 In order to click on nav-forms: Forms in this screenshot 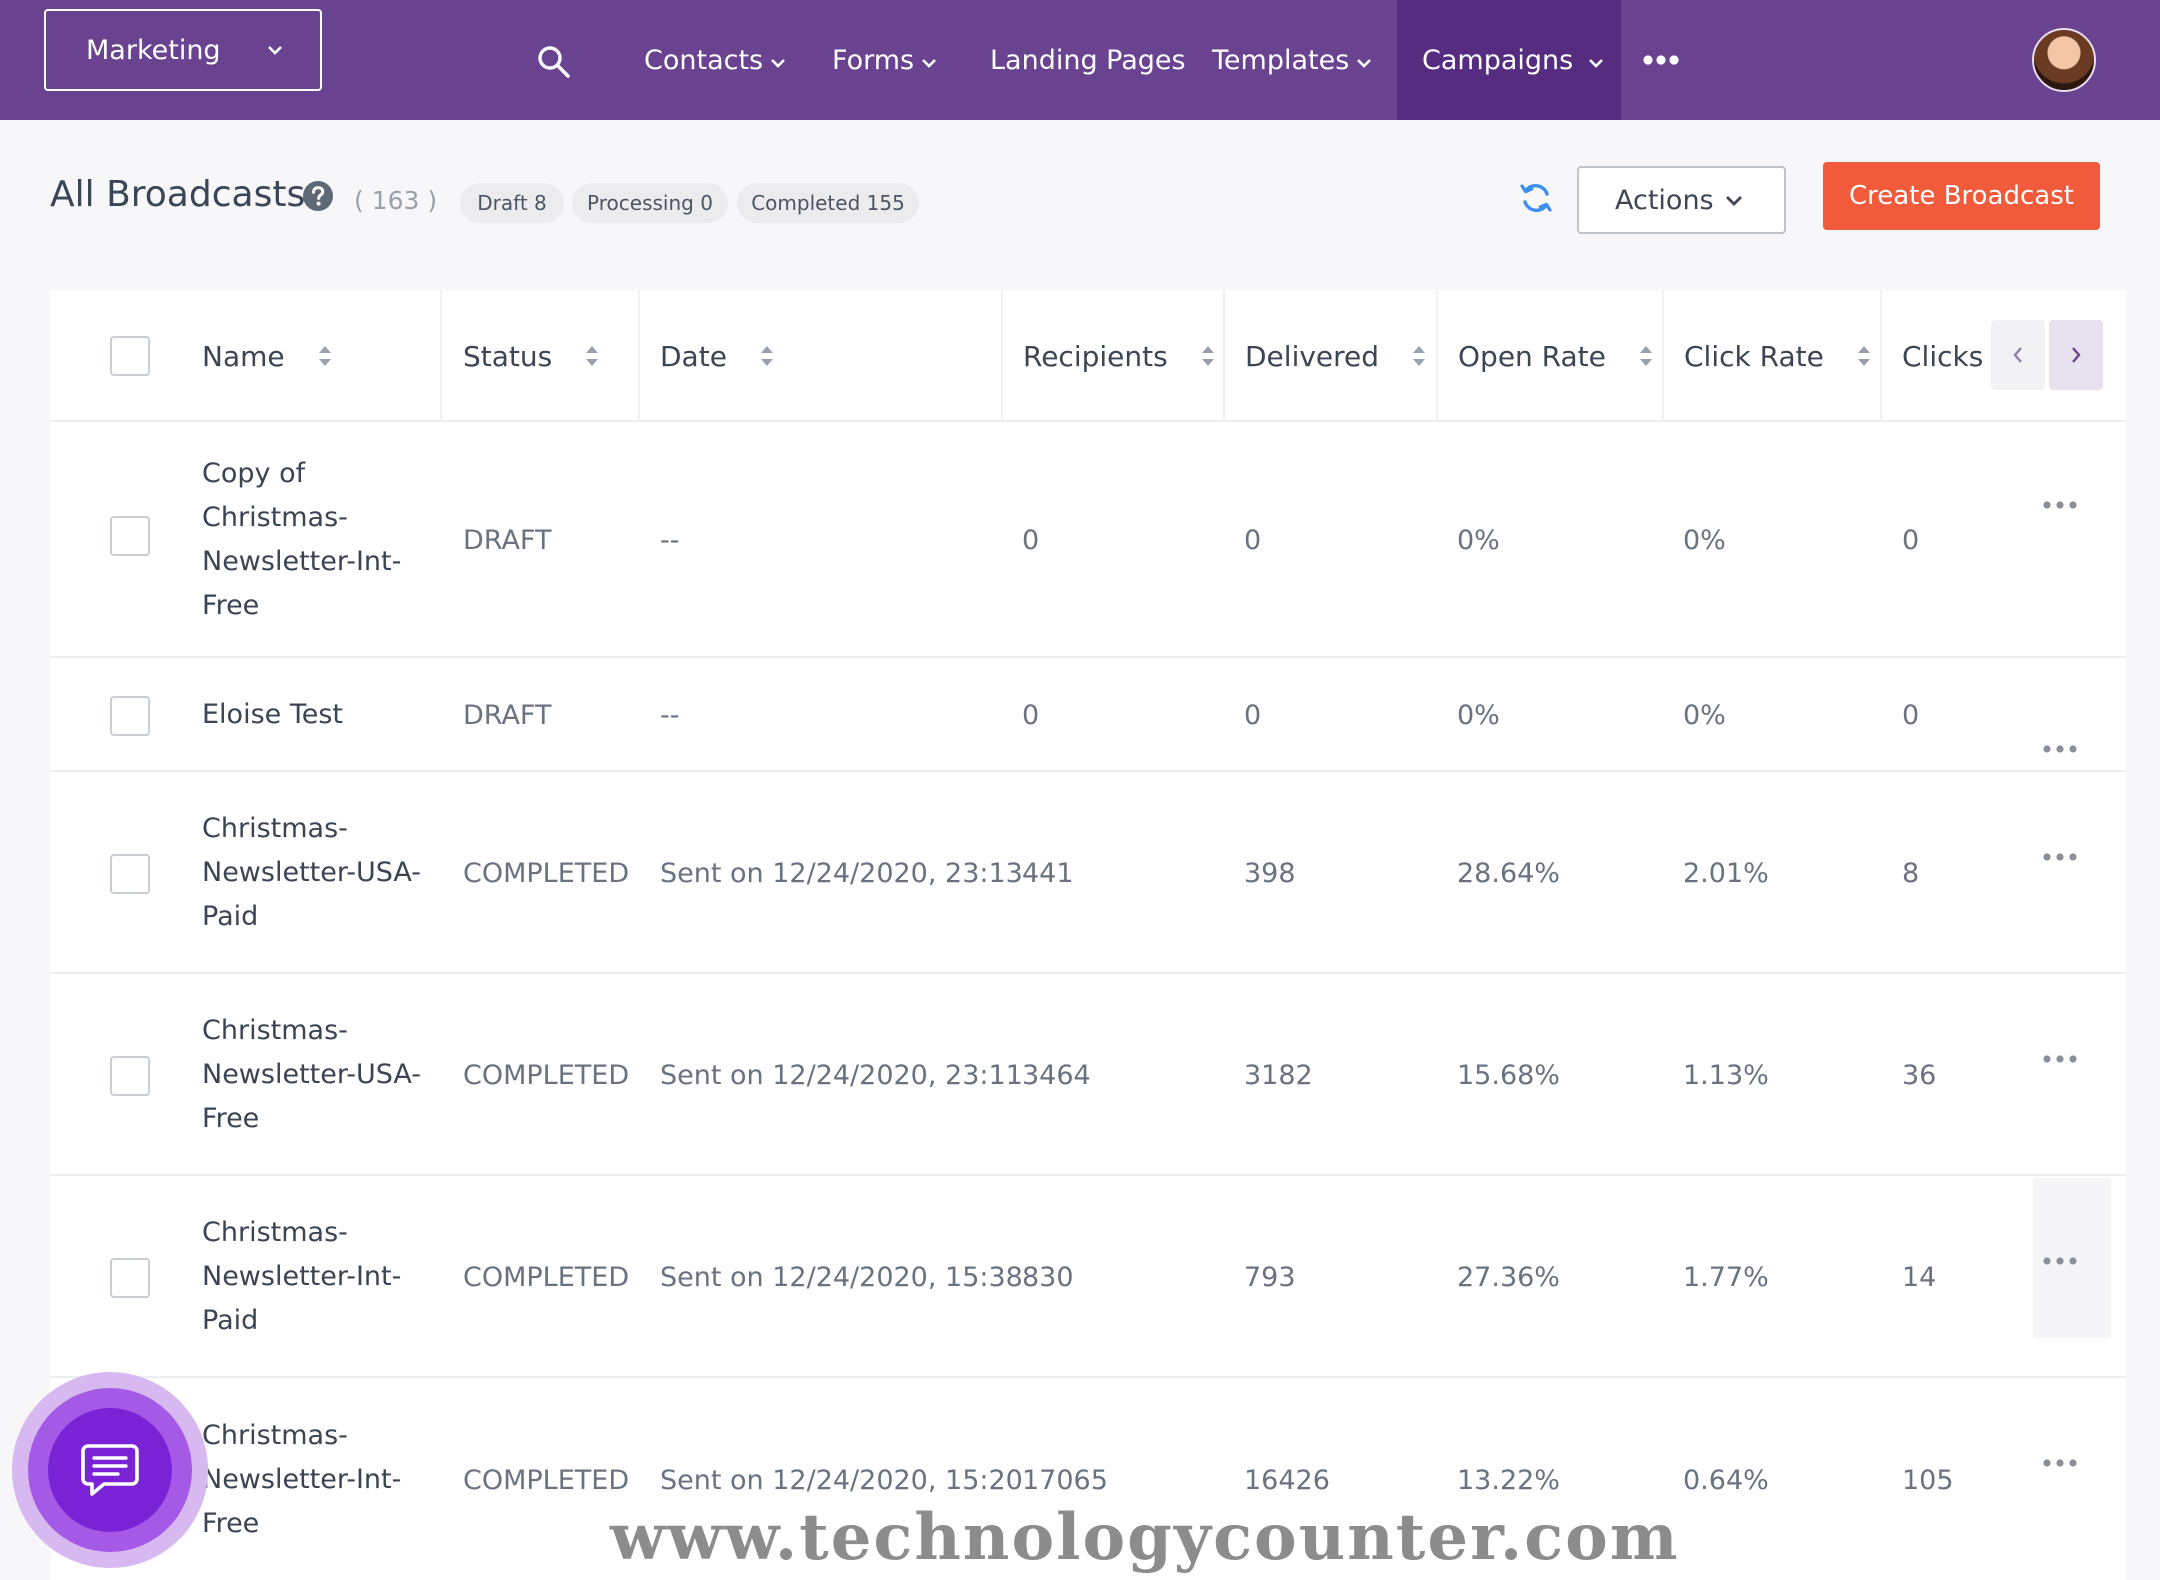, I will do `click(885, 60)`.